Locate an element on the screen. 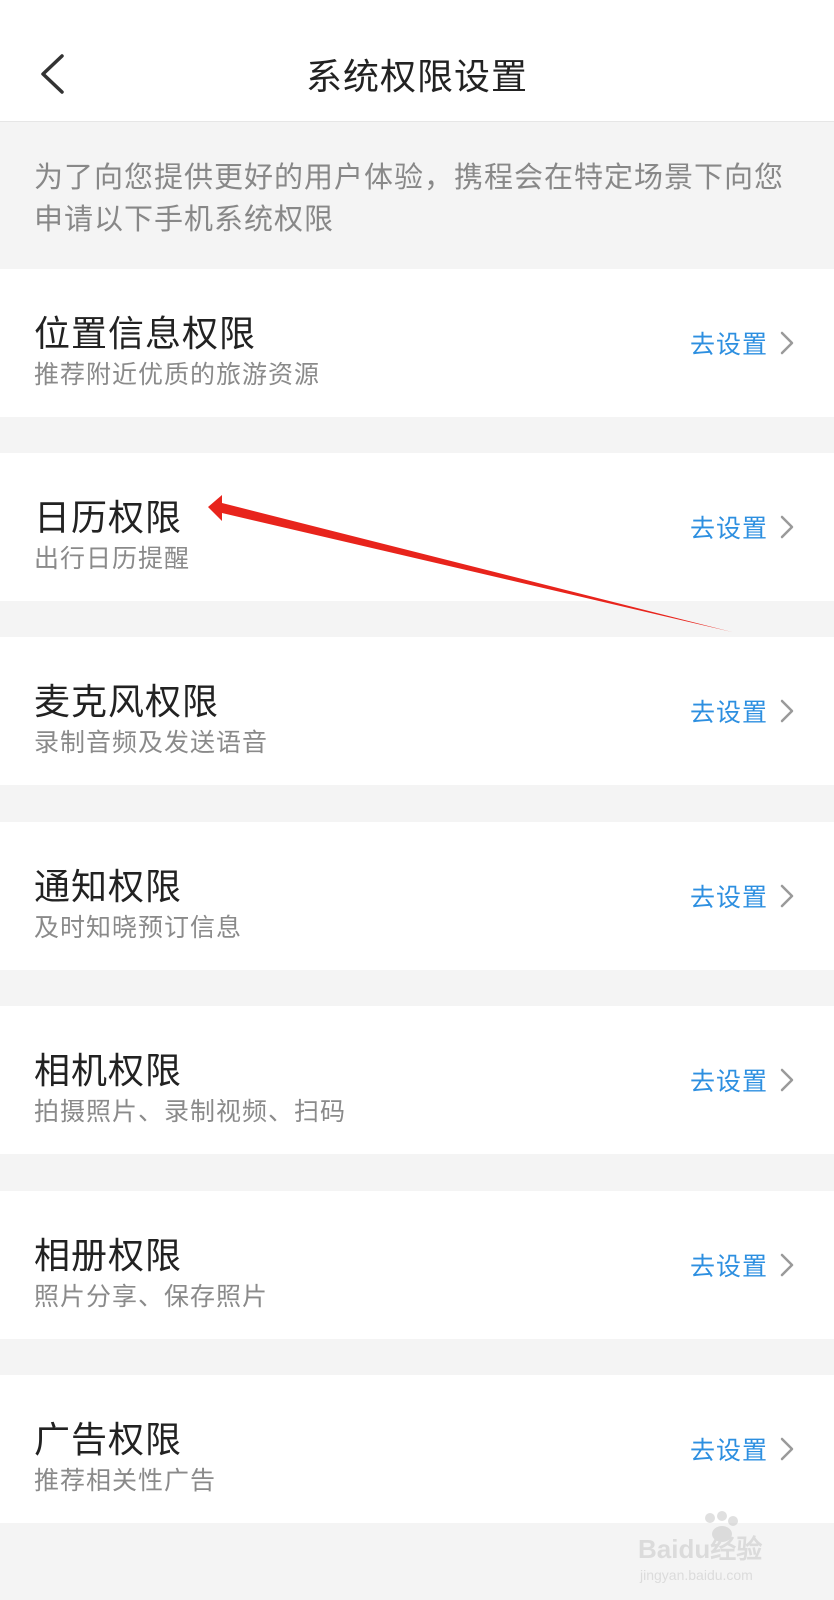 Image resolution: width=834 pixels, height=1600 pixels. permission-title: 相册权限 is located at coordinates (108, 1256).